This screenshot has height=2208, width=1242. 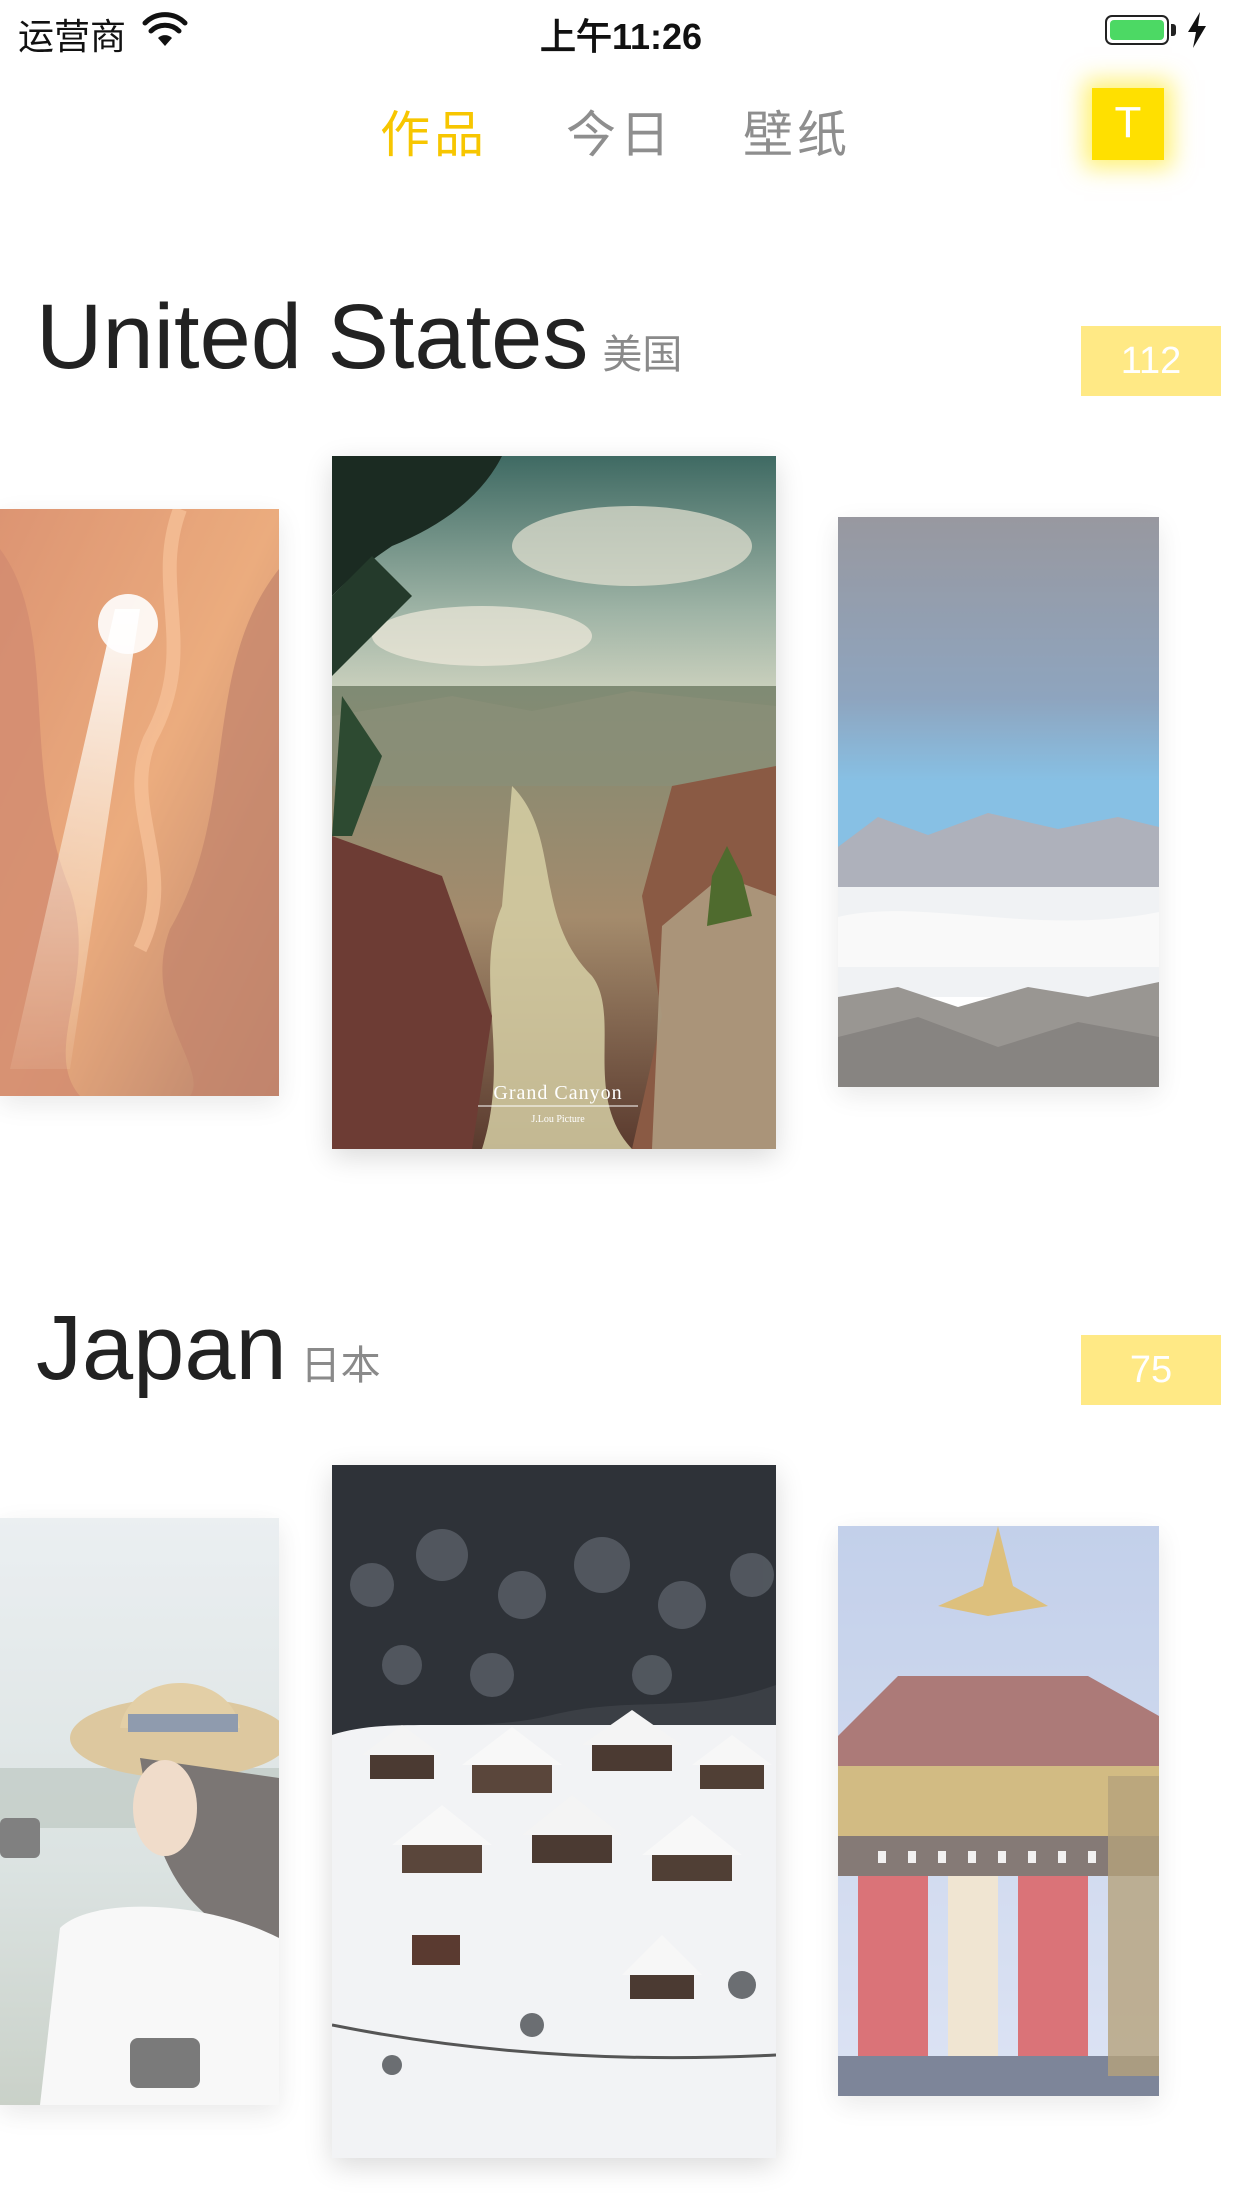 What do you see at coordinates (554, 802) in the screenshot?
I see `grand-canyon-photo: Grand Canyon J.Lou Picture` at bounding box center [554, 802].